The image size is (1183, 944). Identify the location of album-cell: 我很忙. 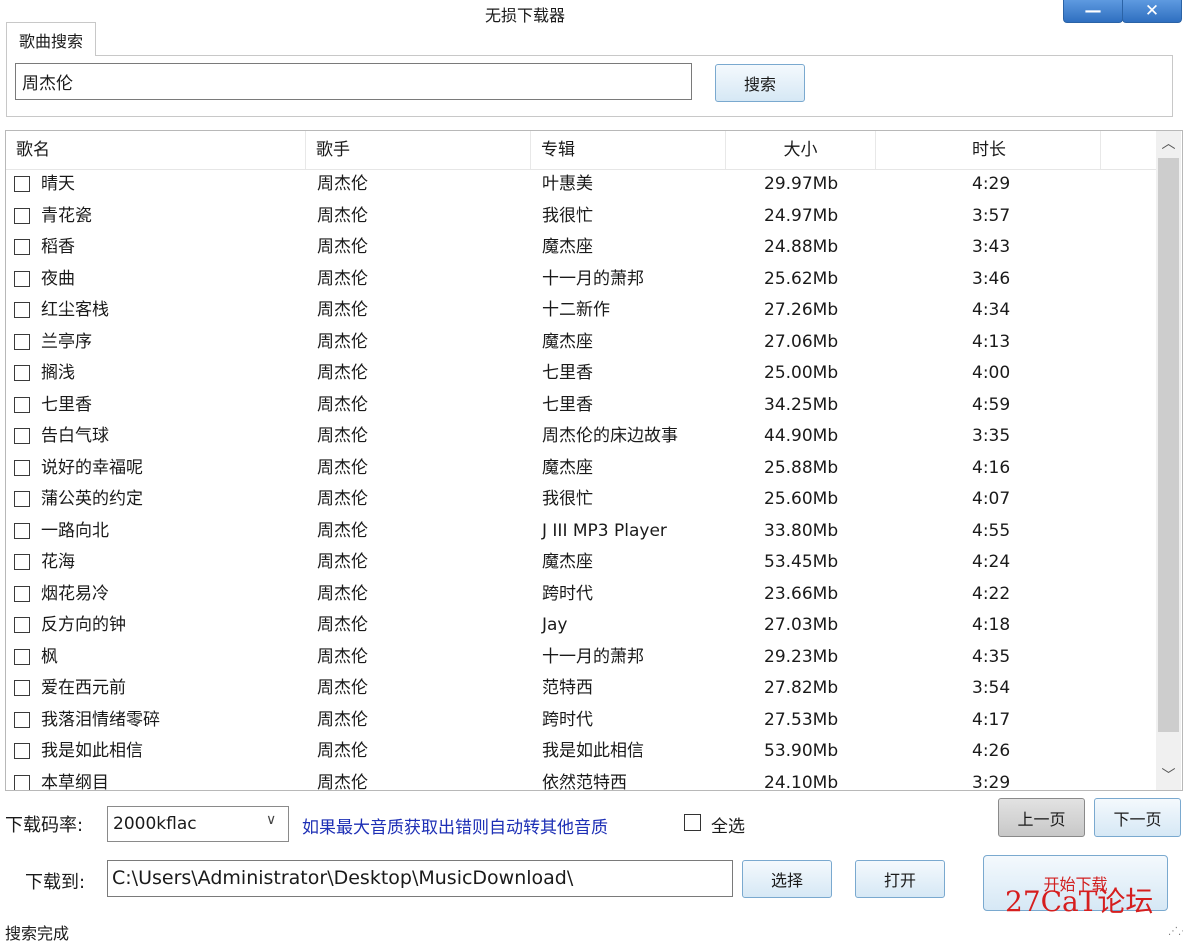
(567, 499).